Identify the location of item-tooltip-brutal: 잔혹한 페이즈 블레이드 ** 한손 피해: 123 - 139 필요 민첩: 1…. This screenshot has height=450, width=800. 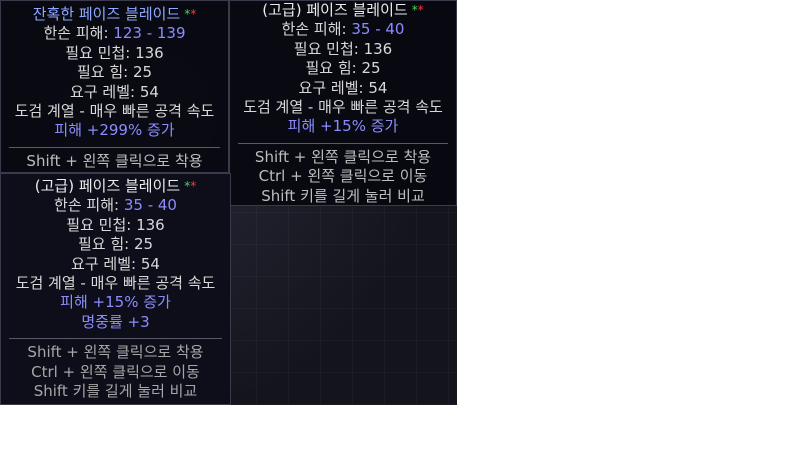
(114, 86).